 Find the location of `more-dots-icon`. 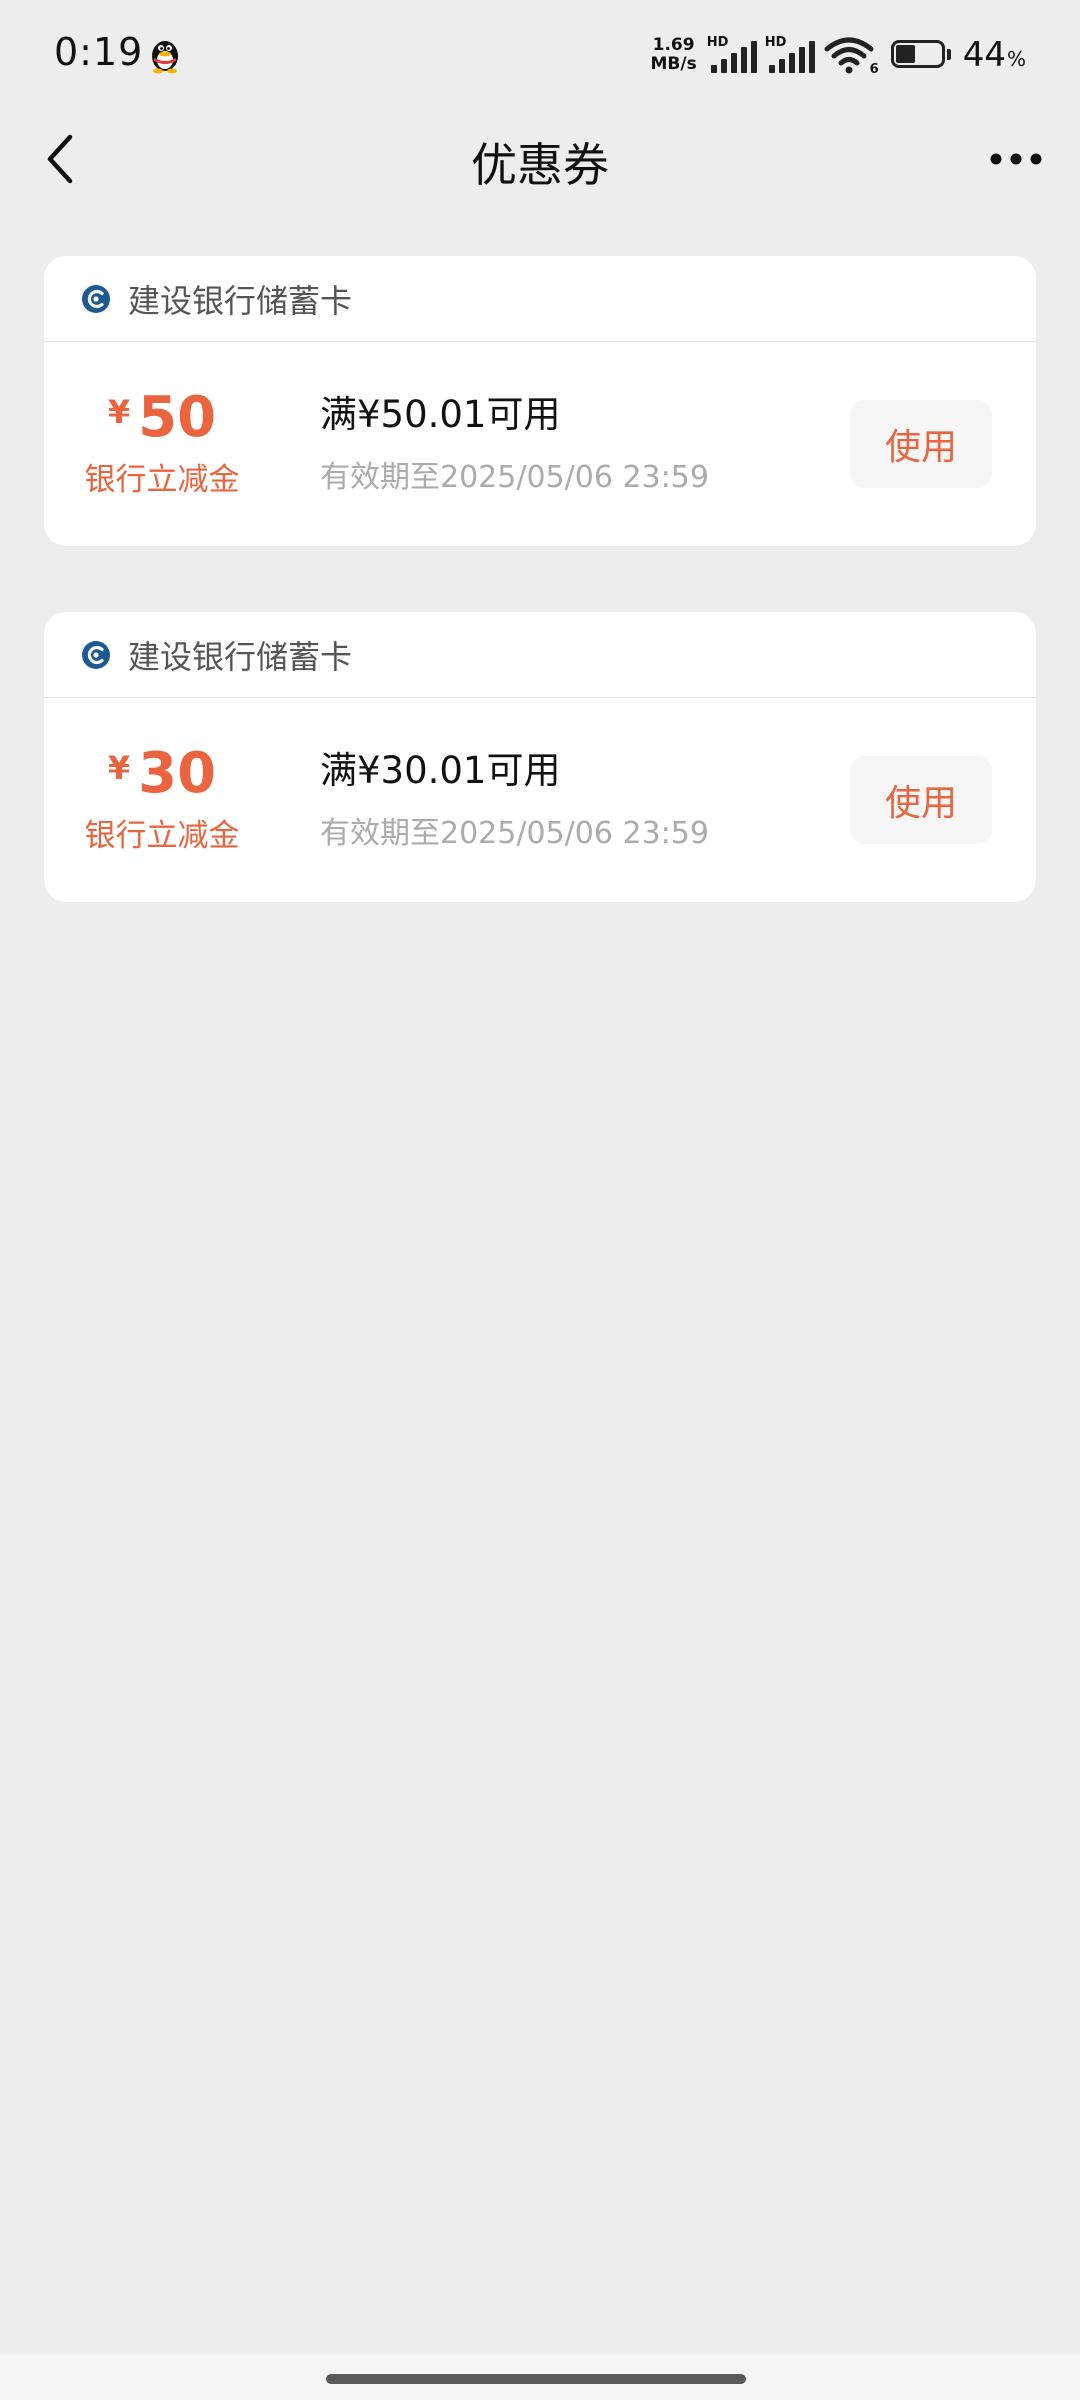

more-dots-icon is located at coordinates (1016, 159).